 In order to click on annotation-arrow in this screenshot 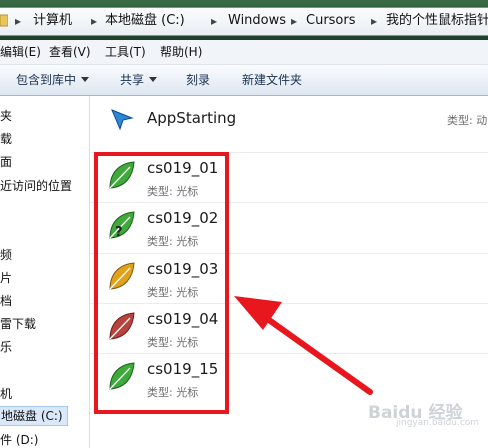, I will do `click(303, 345)`.